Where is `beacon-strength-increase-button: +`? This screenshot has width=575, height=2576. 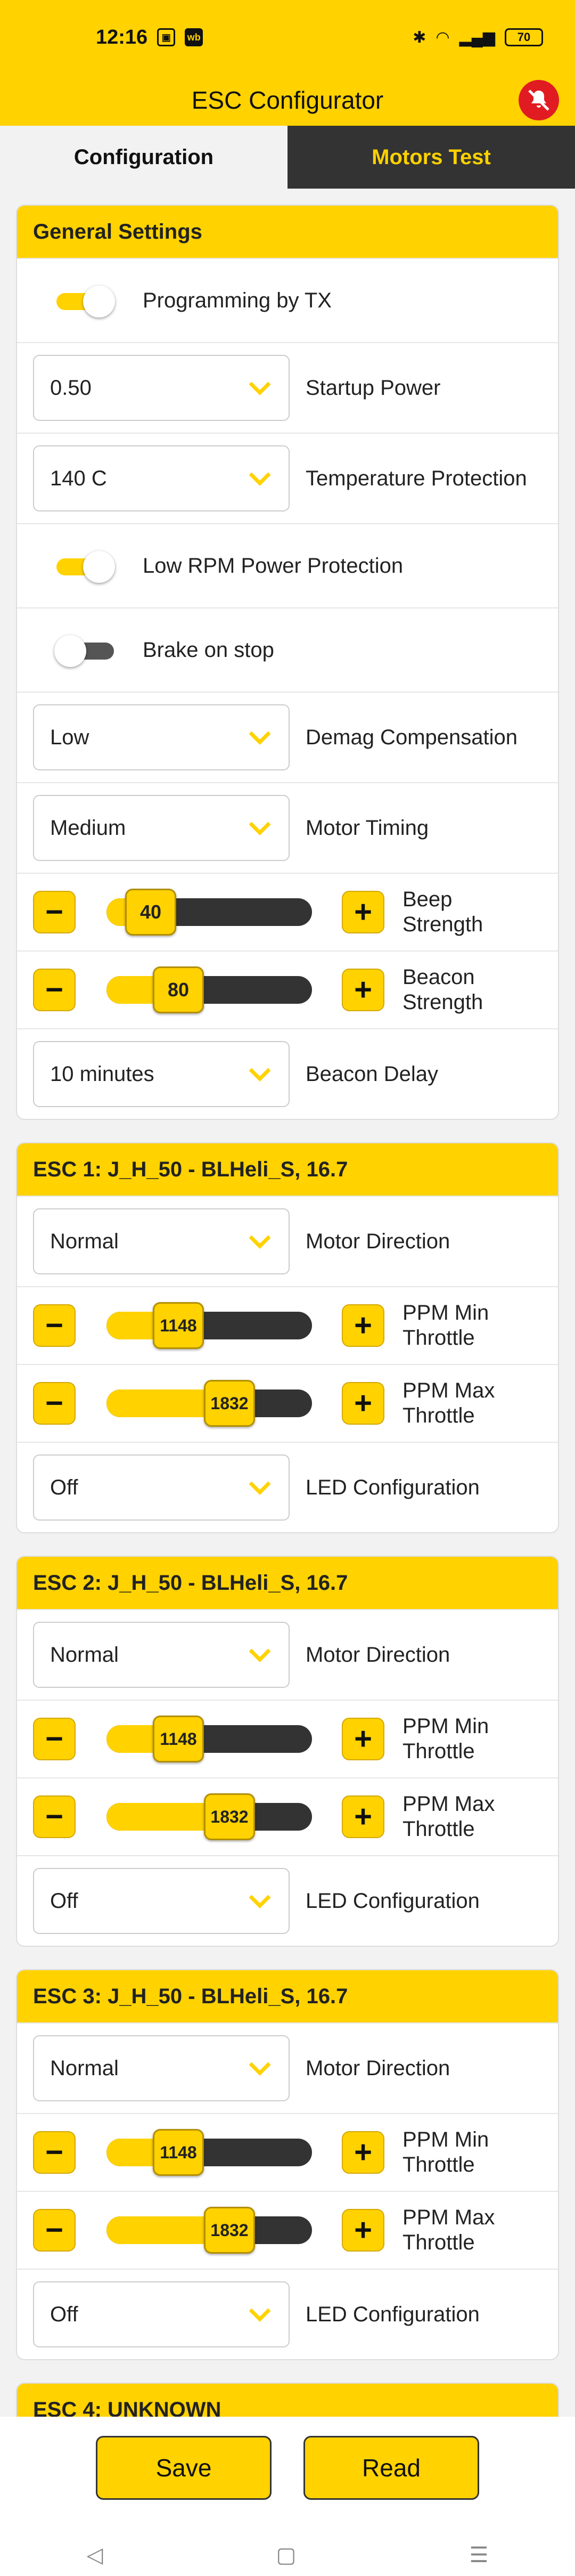
beacon-strength-increase-button: + is located at coordinates (363, 990).